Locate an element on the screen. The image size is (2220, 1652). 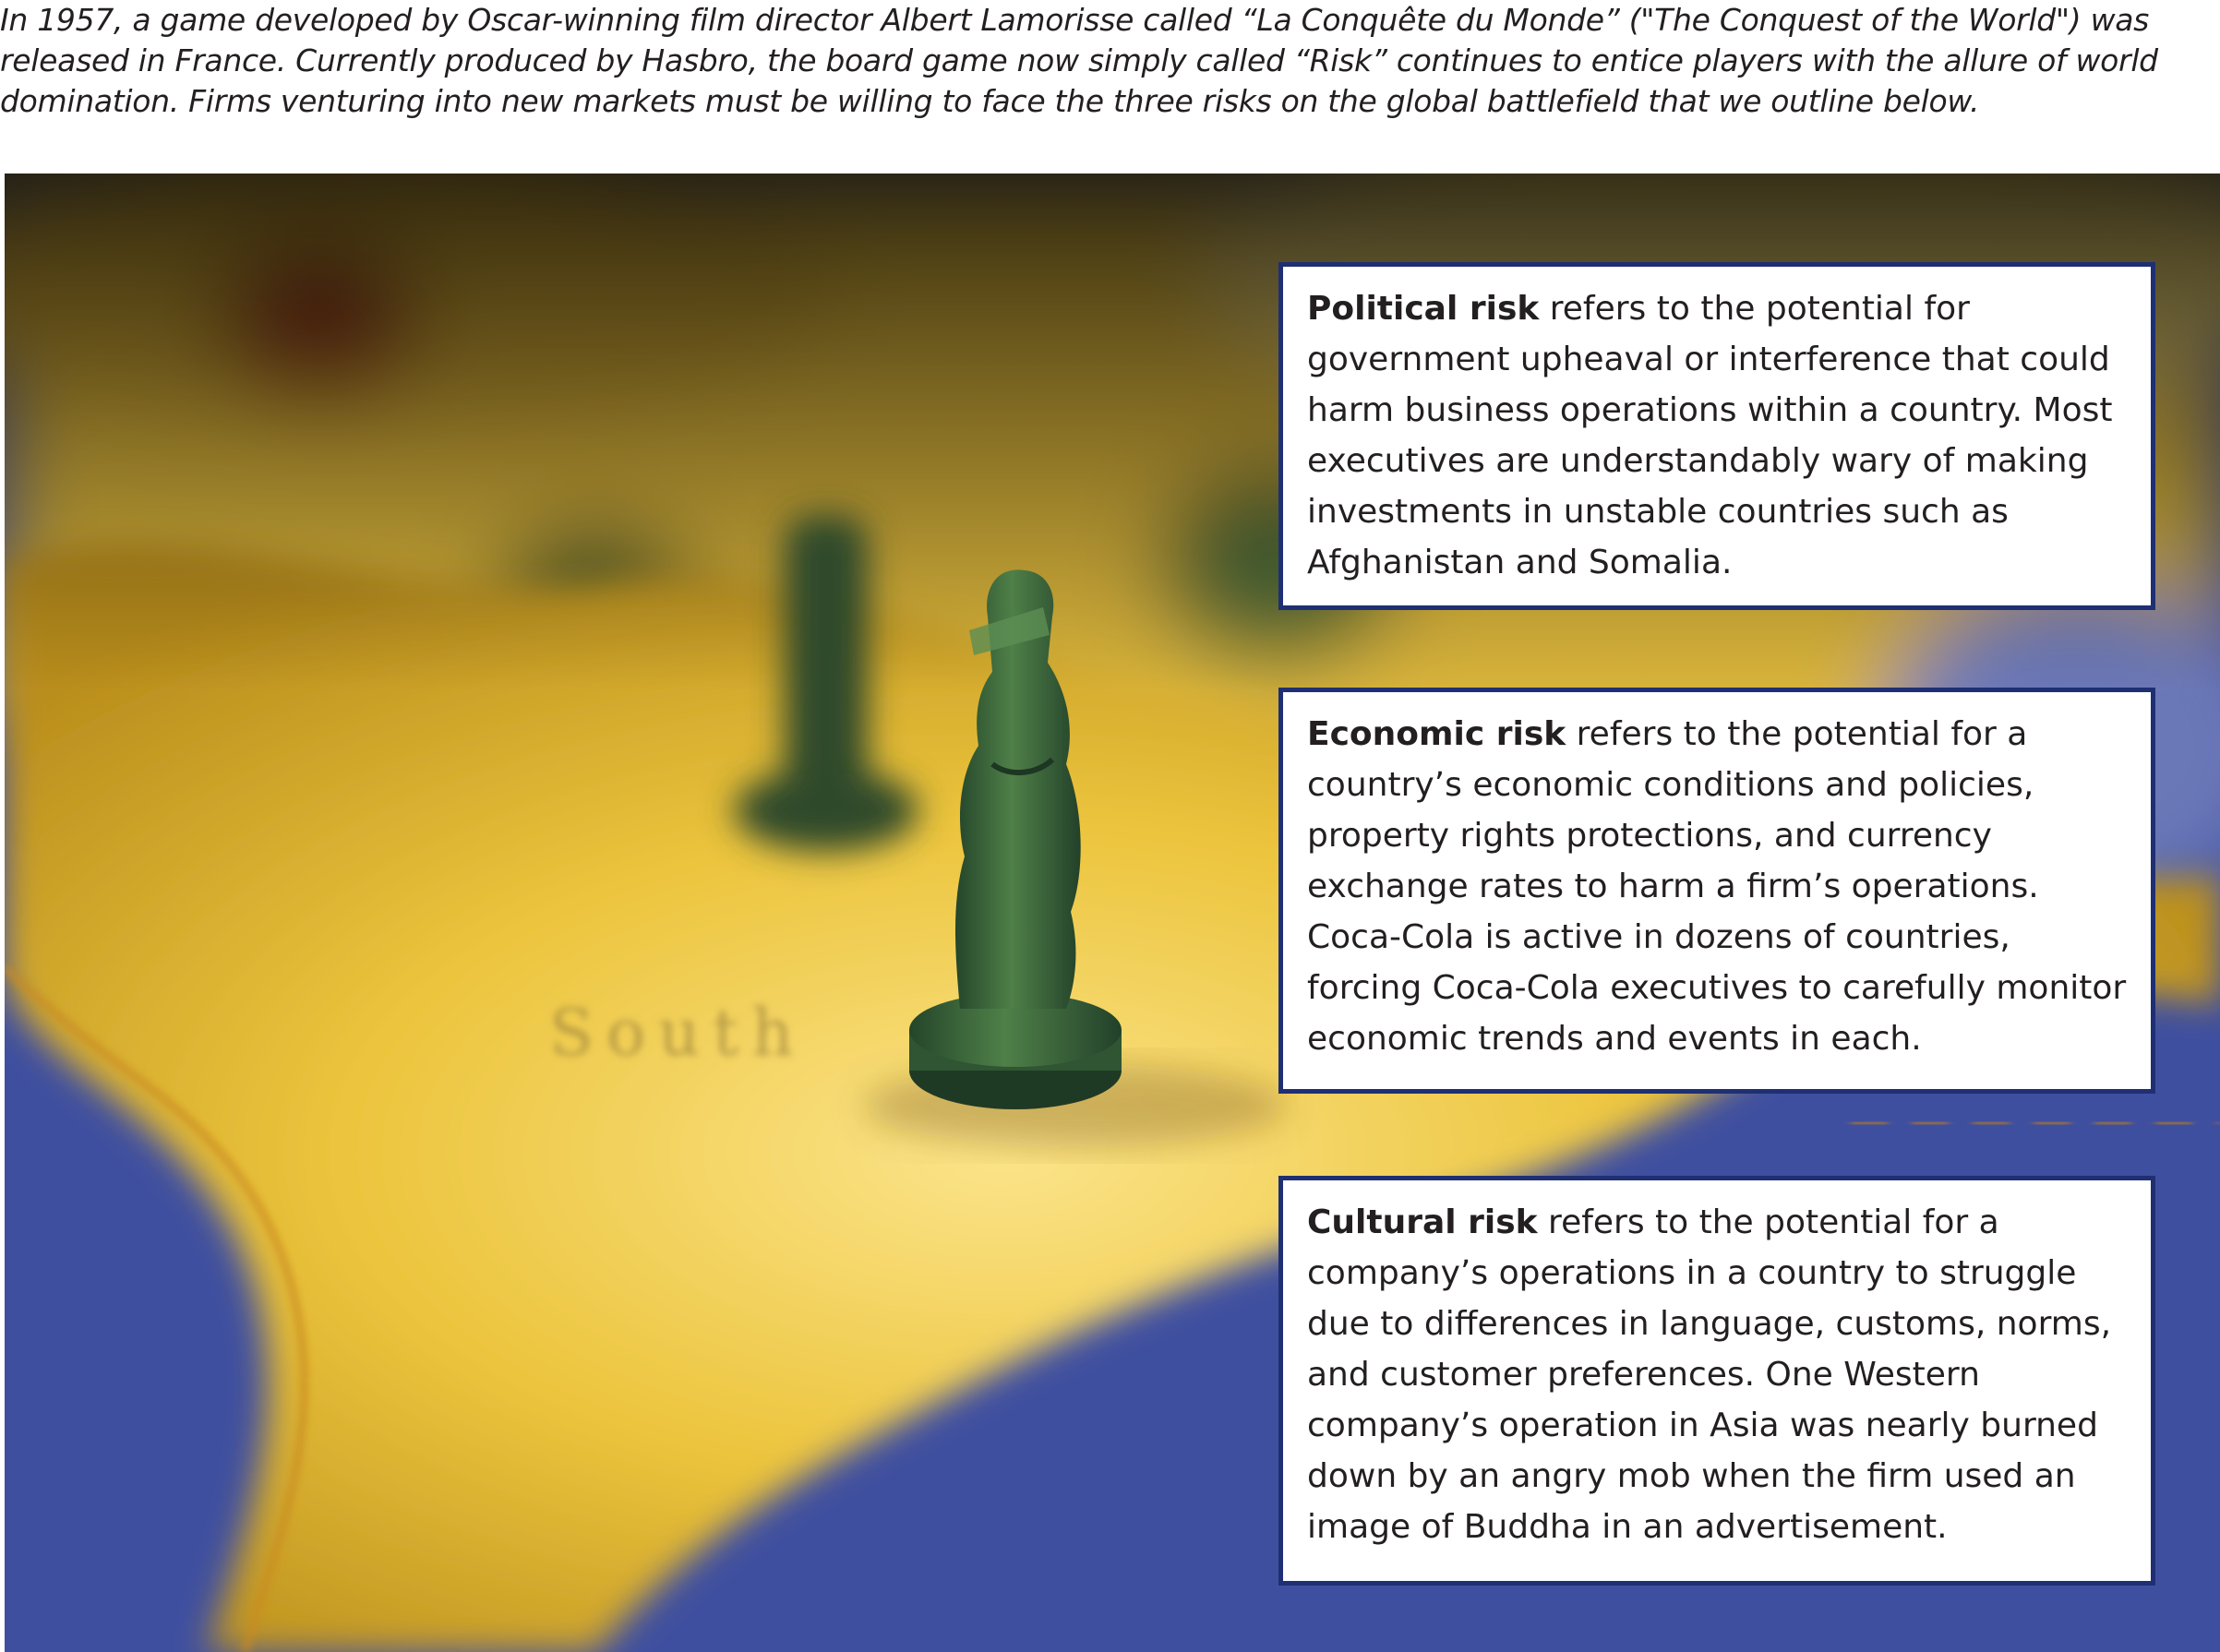
political-risk-term: Political risk is located at coordinates (1423, 309).